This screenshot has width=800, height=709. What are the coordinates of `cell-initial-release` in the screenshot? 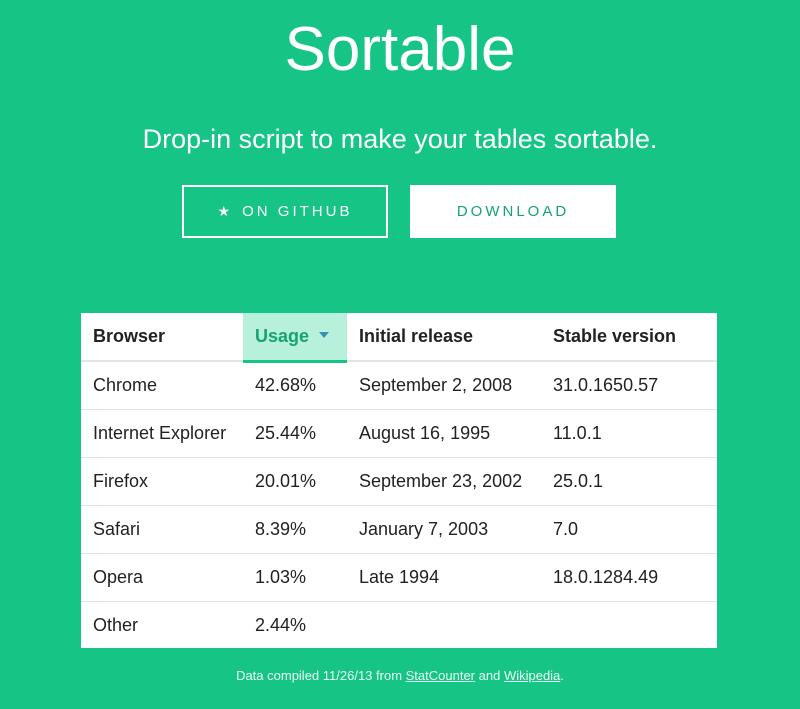 It's located at (444, 625).